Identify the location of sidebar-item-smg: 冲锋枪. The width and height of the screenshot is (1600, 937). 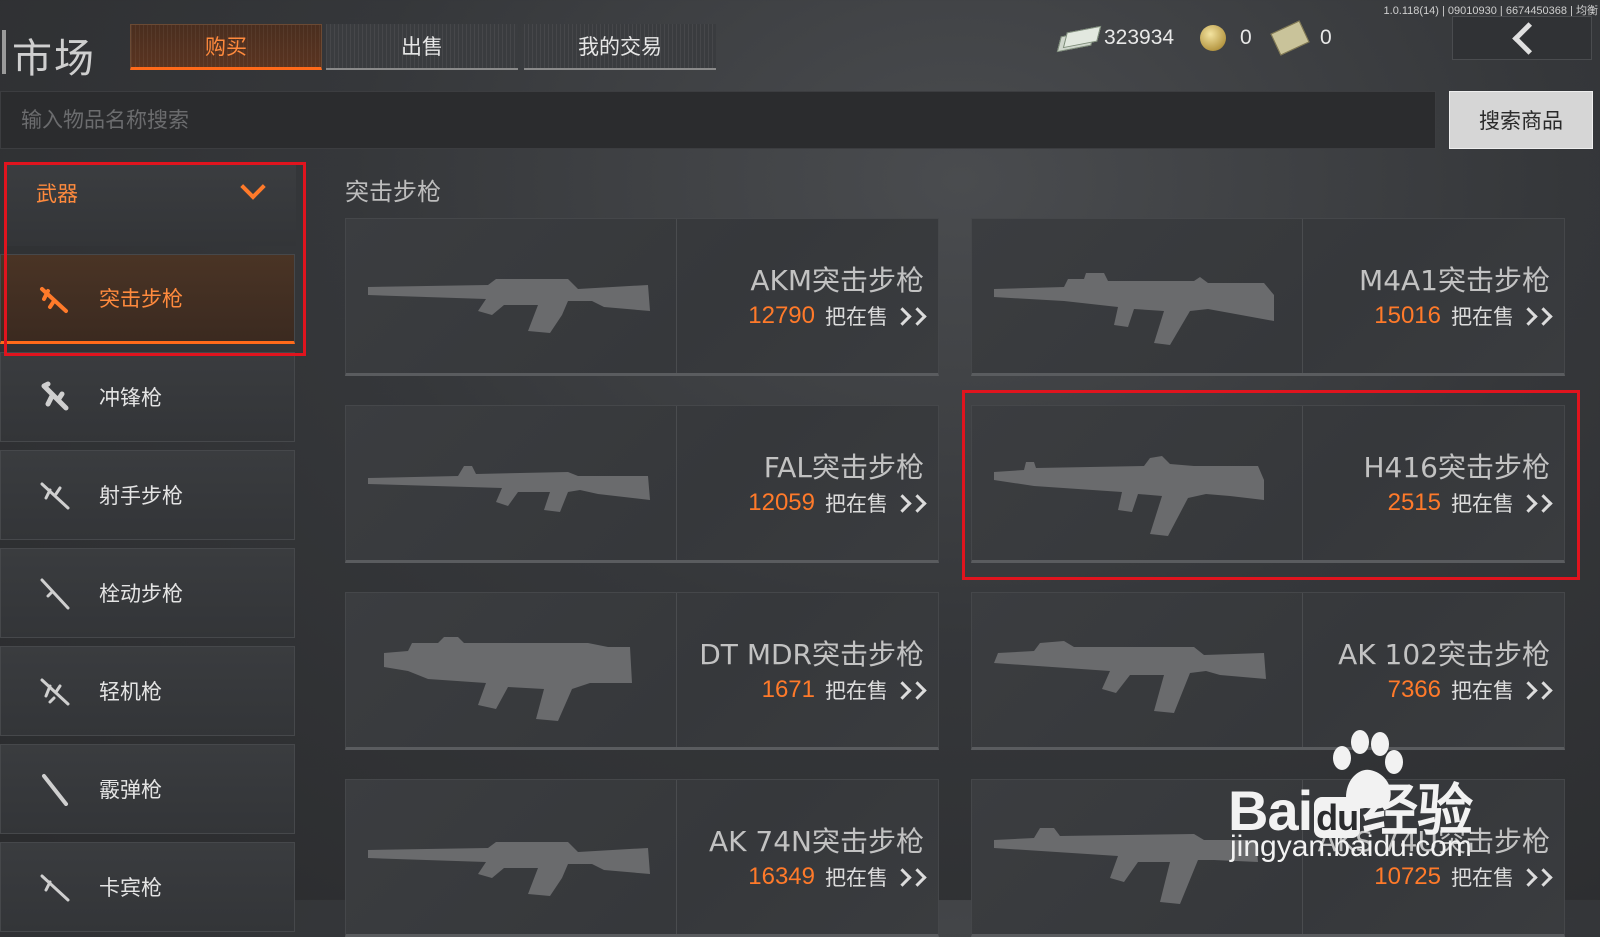
(147, 397).